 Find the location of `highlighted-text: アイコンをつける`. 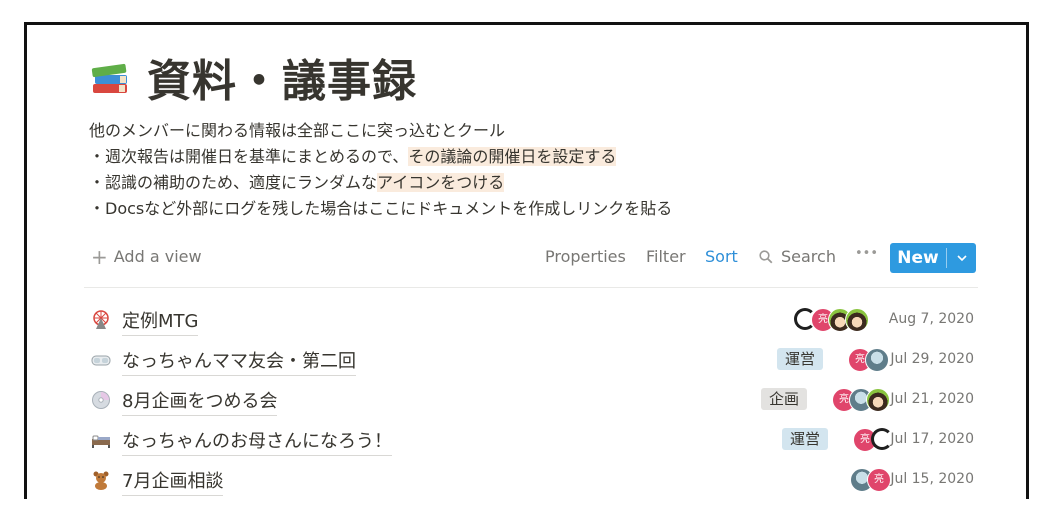

highlighted-text: アイコンをつける is located at coordinates (441, 182).